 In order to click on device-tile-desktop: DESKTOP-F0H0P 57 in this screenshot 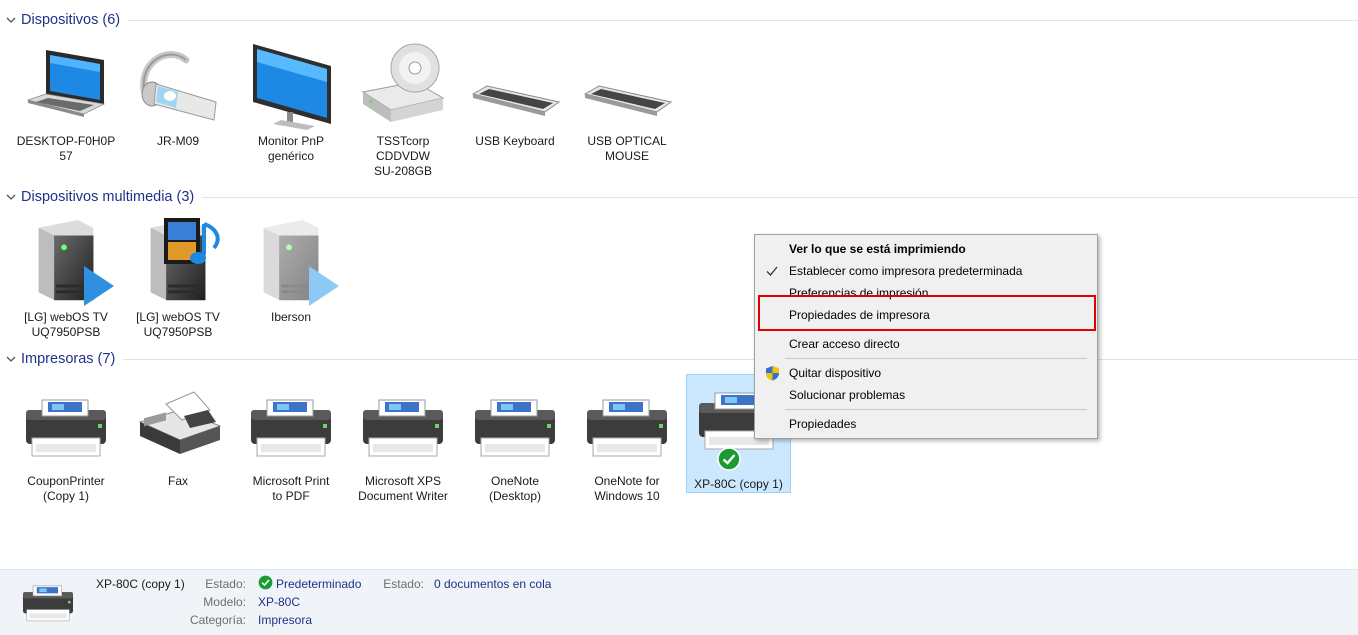, I will do `click(66, 103)`.